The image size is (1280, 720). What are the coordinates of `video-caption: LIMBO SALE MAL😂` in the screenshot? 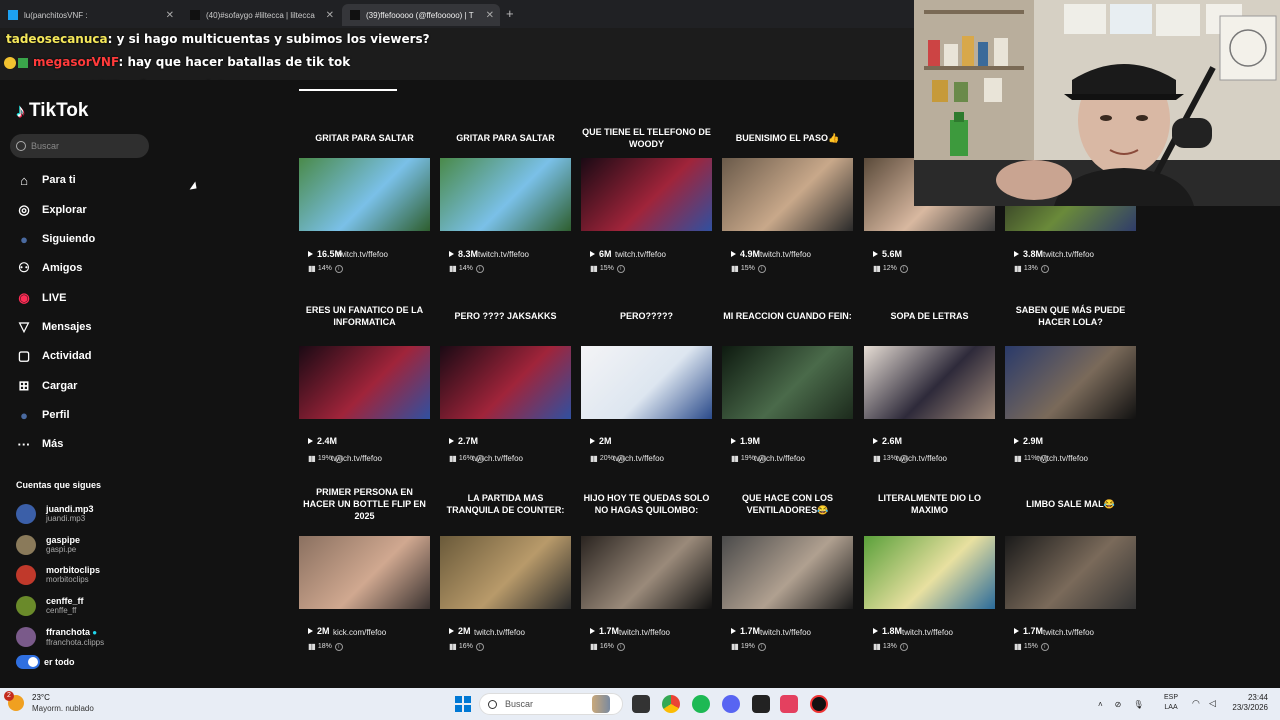 It's located at (1070, 504).